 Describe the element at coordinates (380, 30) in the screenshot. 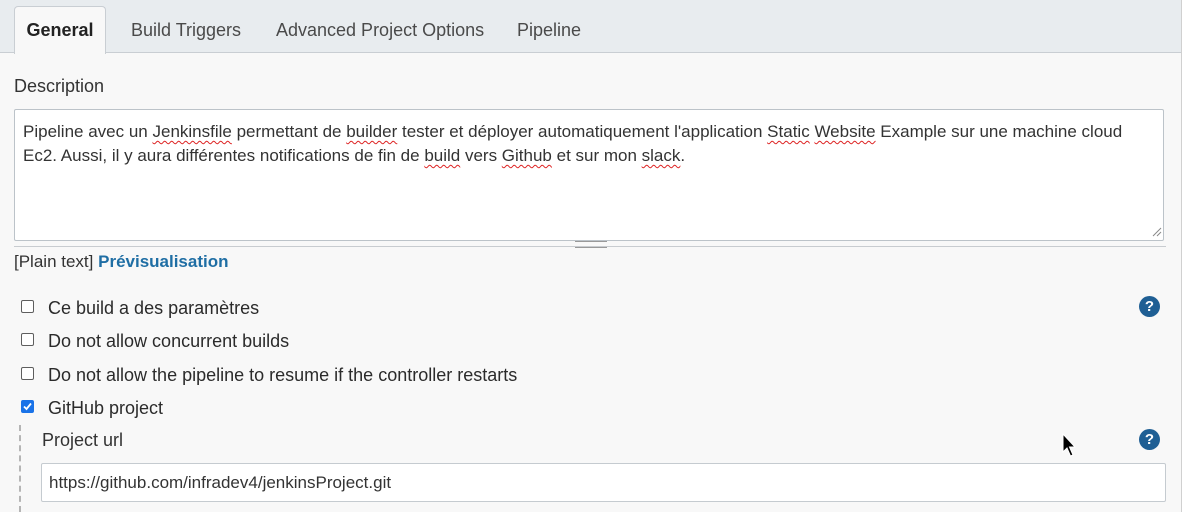

I see `tab-advanced-project-options: Advanced Project Options` at that location.